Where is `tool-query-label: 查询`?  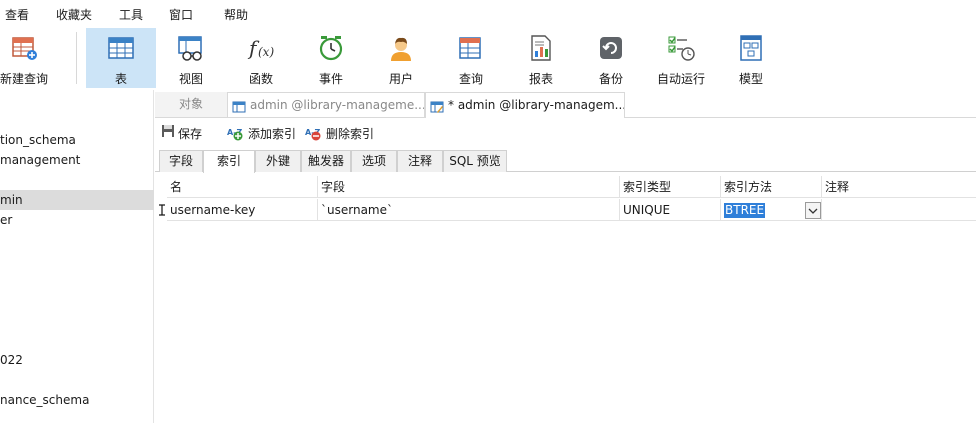 tool-query-label: 查询 is located at coordinates (470, 79).